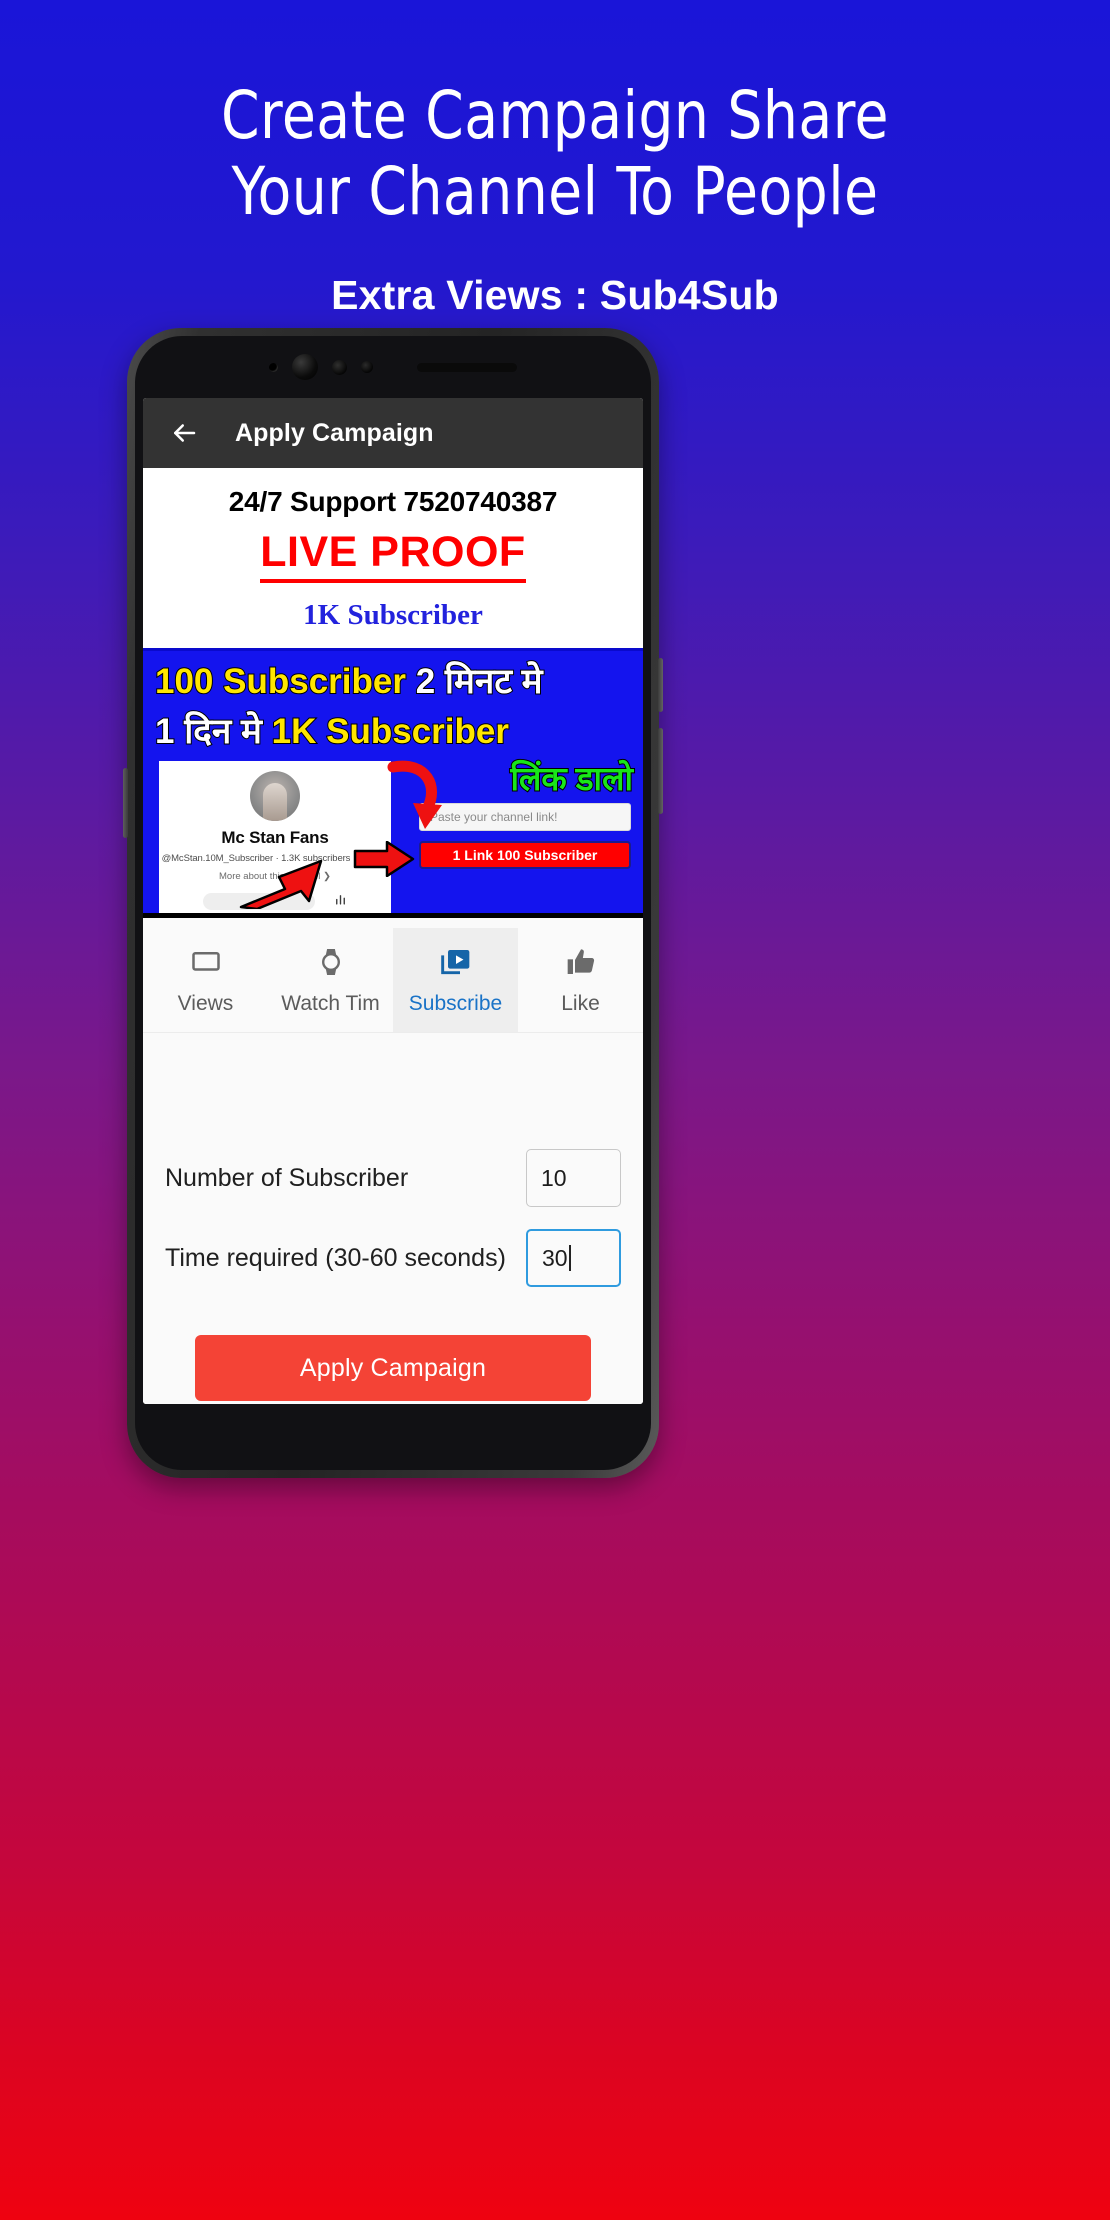 The height and width of the screenshot is (2220, 1110). What do you see at coordinates (340, 901) in the screenshot?
I see `bar-chart-icon` at bounding box center [340, 901].